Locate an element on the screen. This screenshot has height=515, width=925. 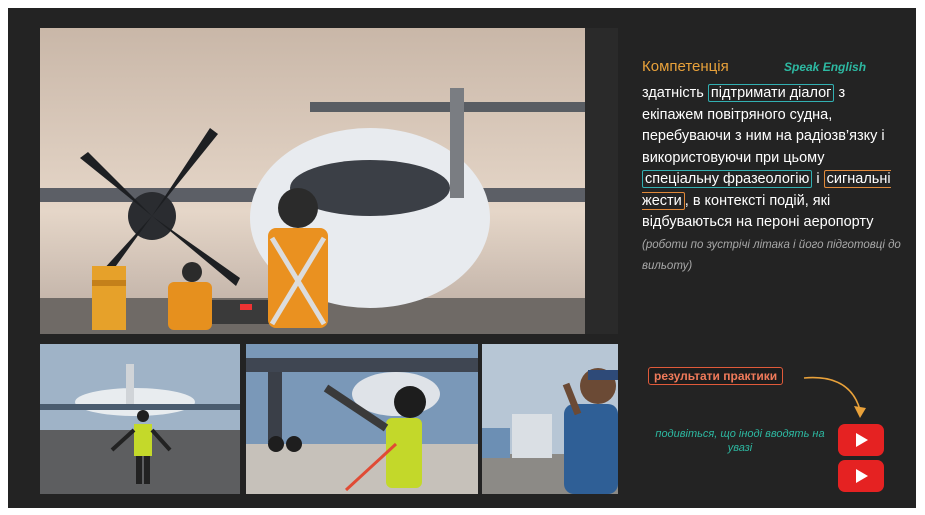
text-part-3: і is located at coordinates (818, 179).